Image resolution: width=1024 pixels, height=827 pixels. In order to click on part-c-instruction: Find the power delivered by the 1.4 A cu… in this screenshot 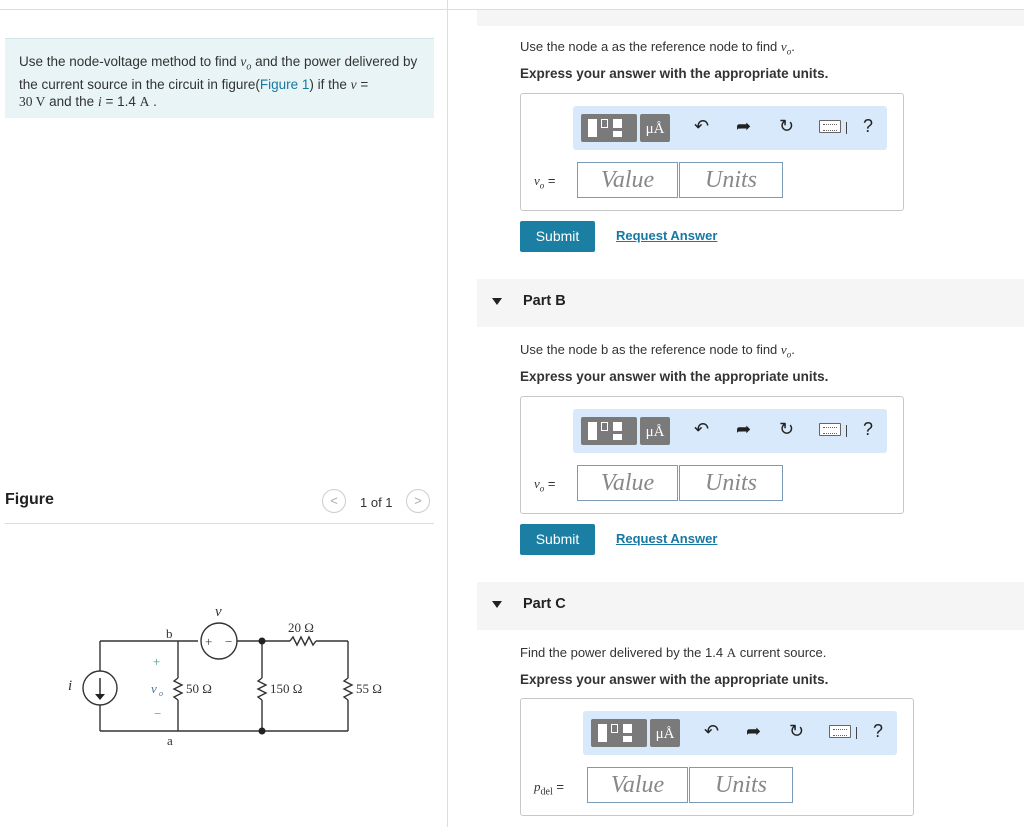, I will do `click(673, 652)`.